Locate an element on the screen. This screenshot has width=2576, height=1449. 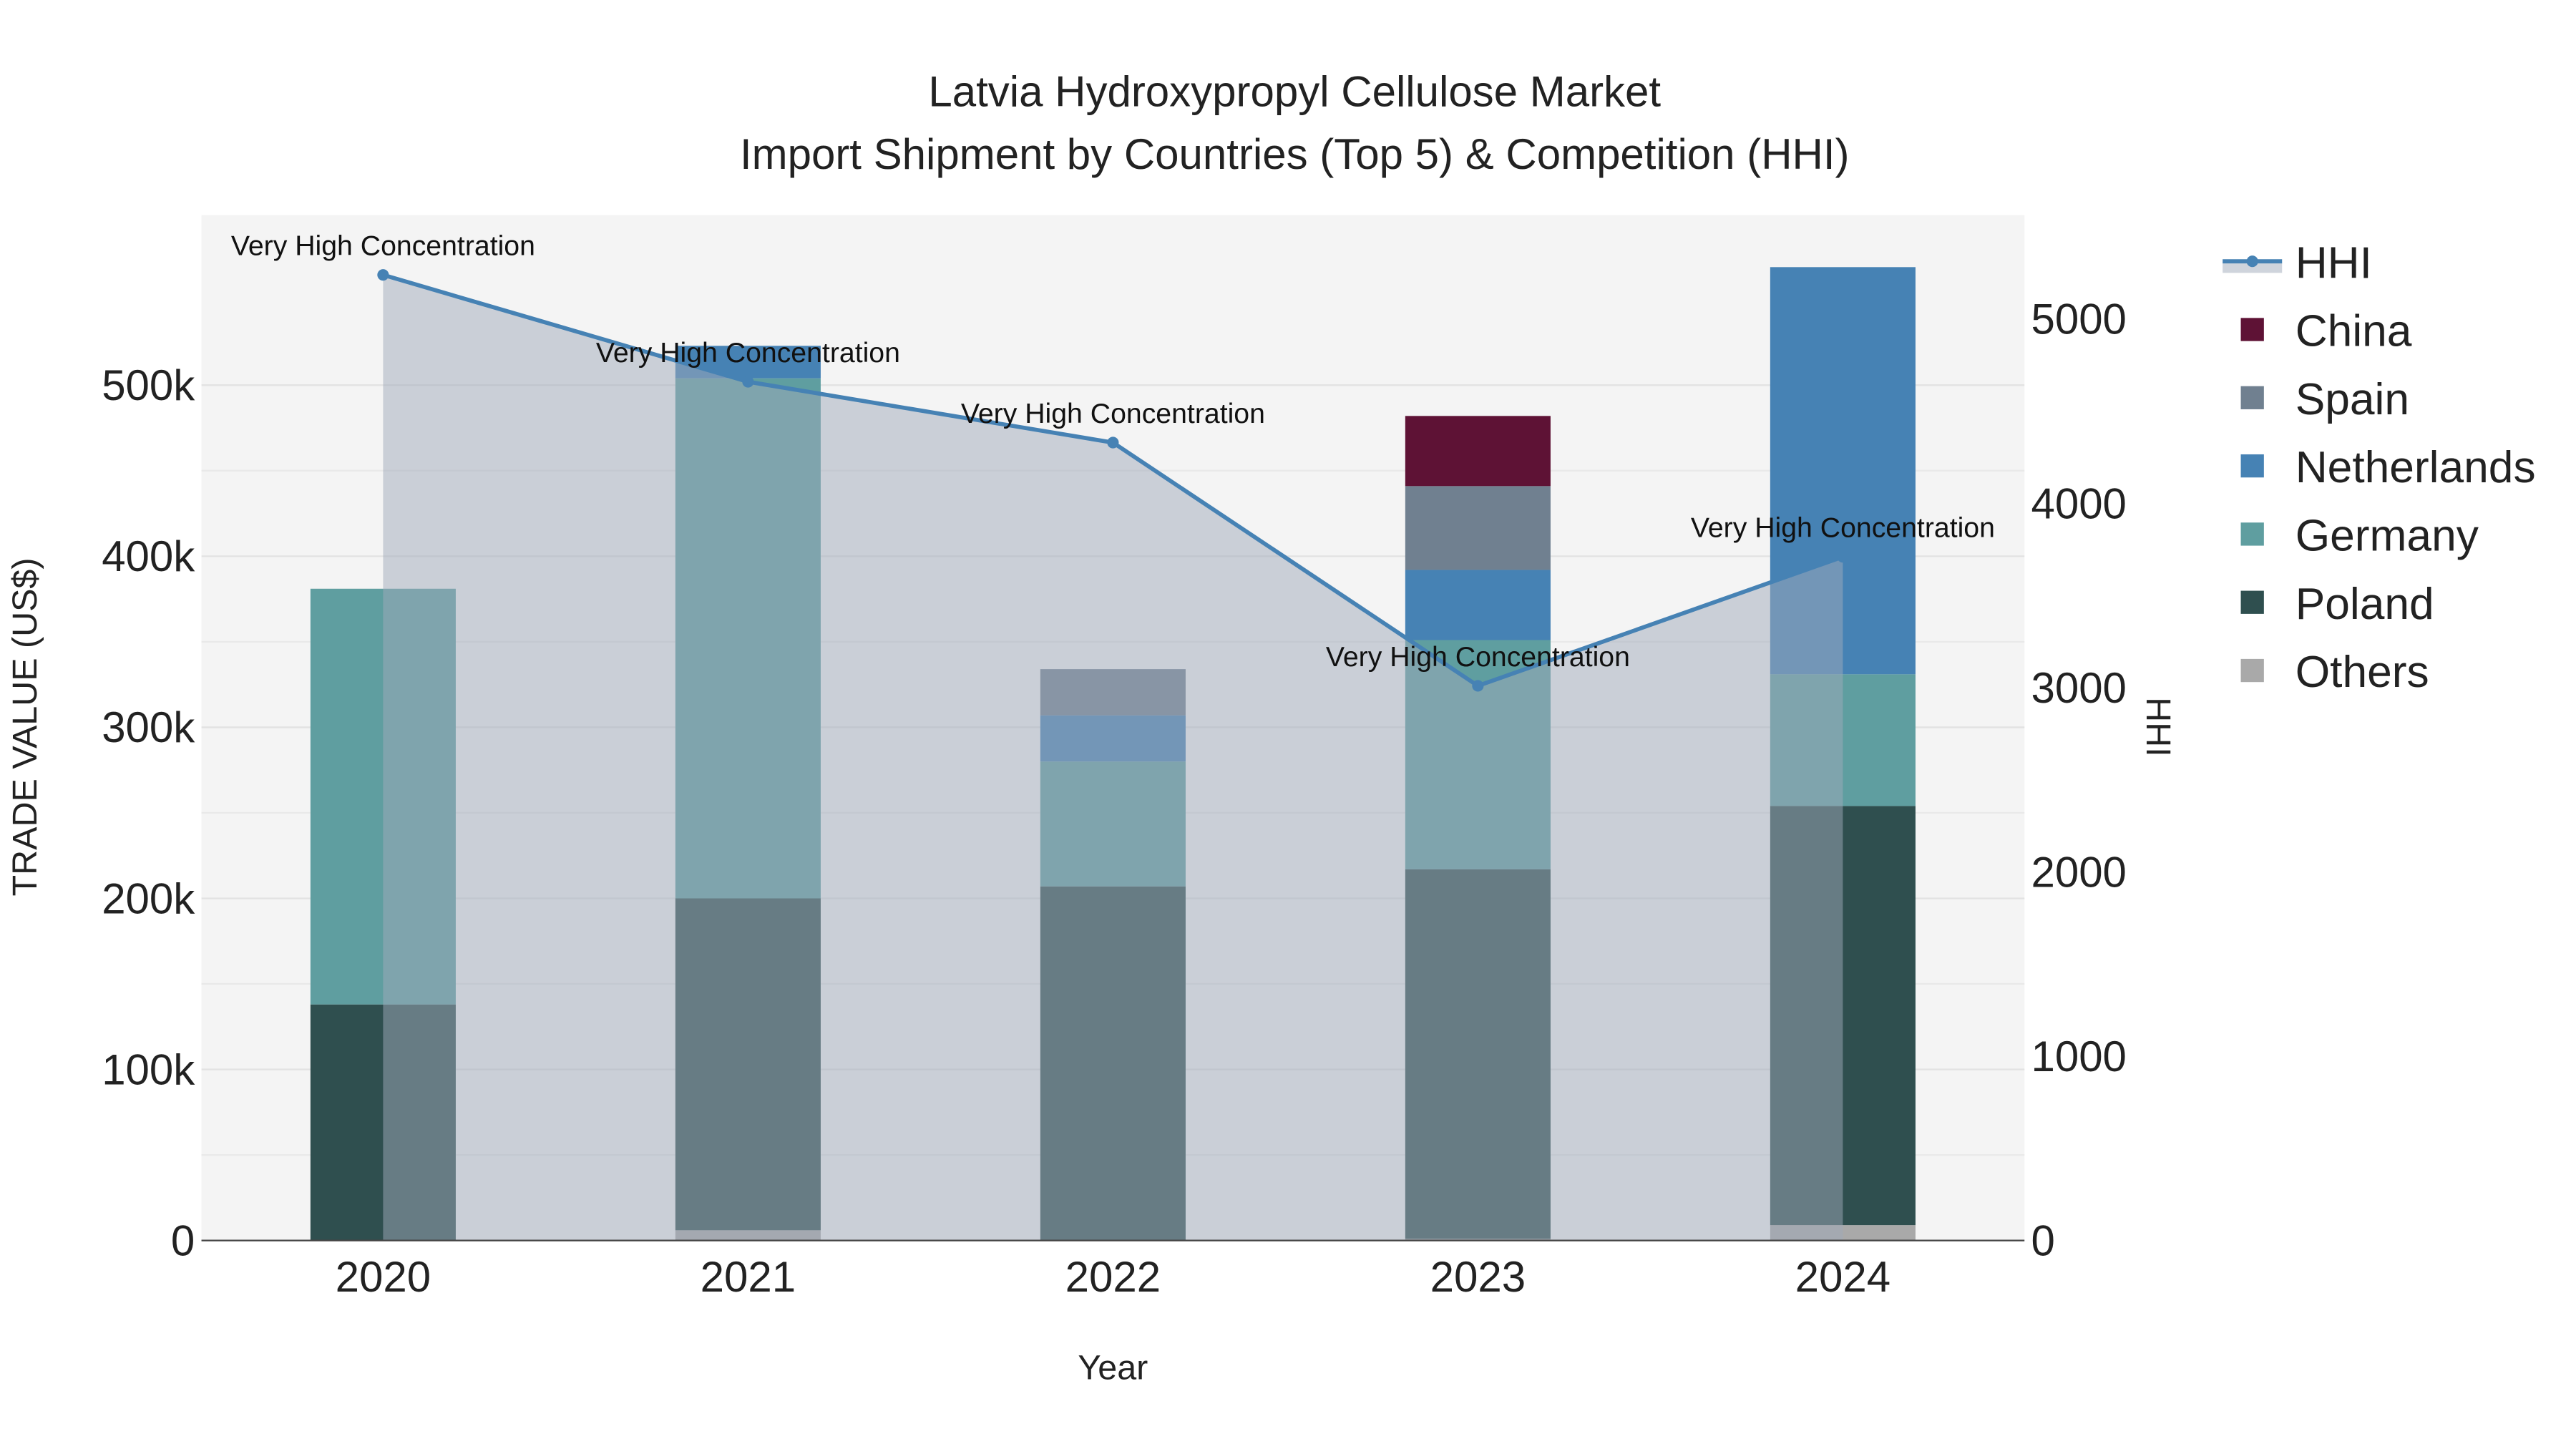
x-axis-label: Year is located at coordinates (1113, 1368).